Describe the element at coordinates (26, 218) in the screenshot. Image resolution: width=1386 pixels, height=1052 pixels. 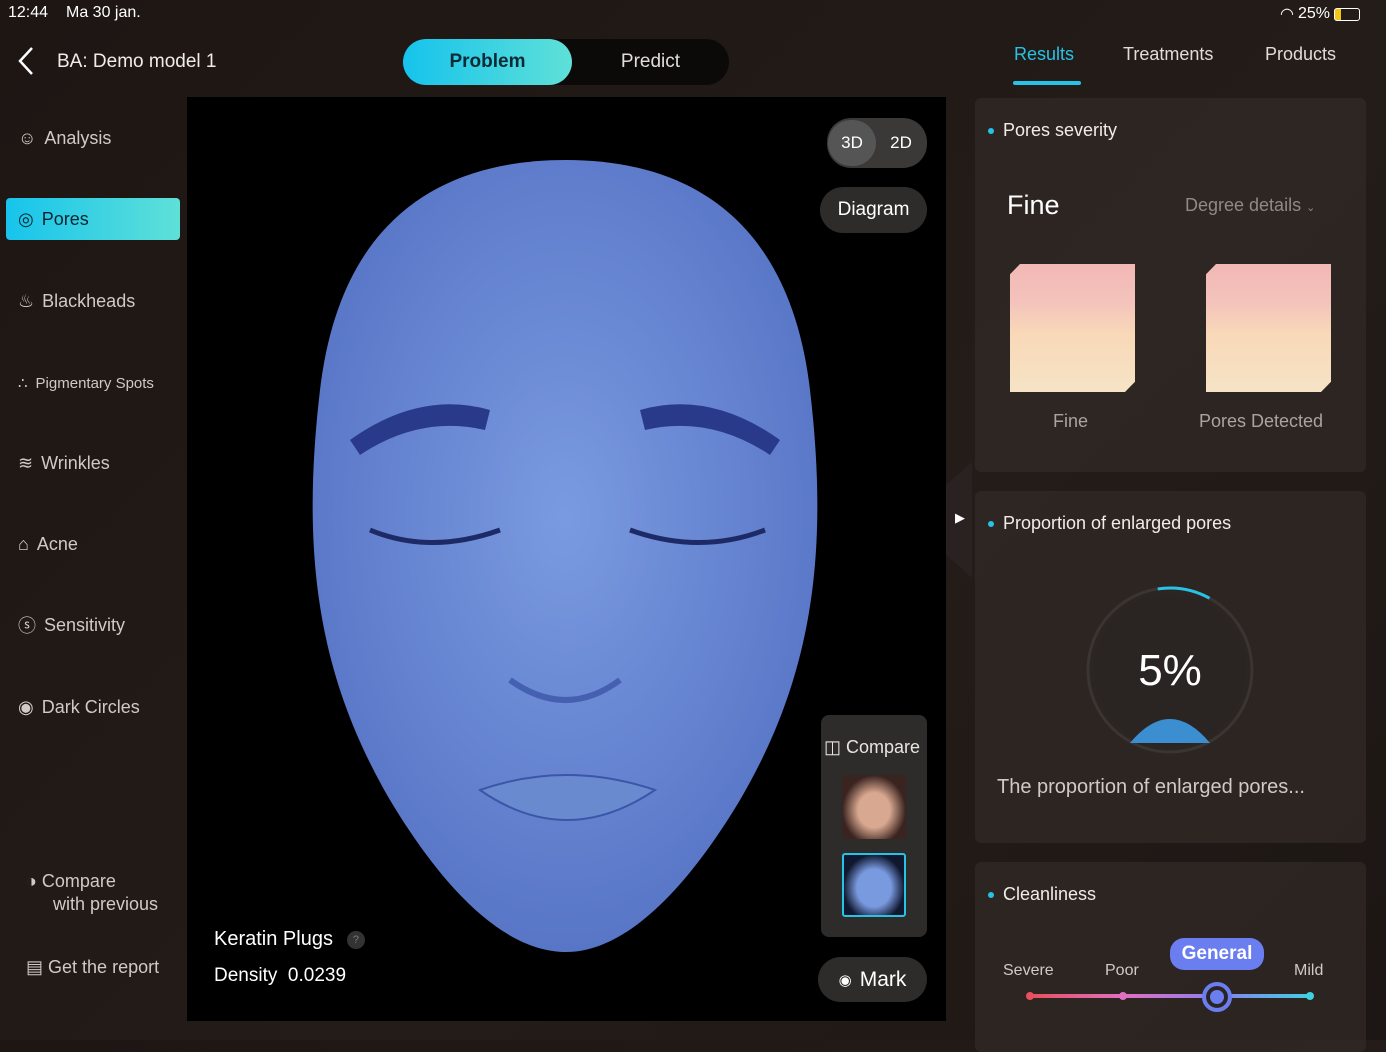
I see `target-icon: ◎` at that location.